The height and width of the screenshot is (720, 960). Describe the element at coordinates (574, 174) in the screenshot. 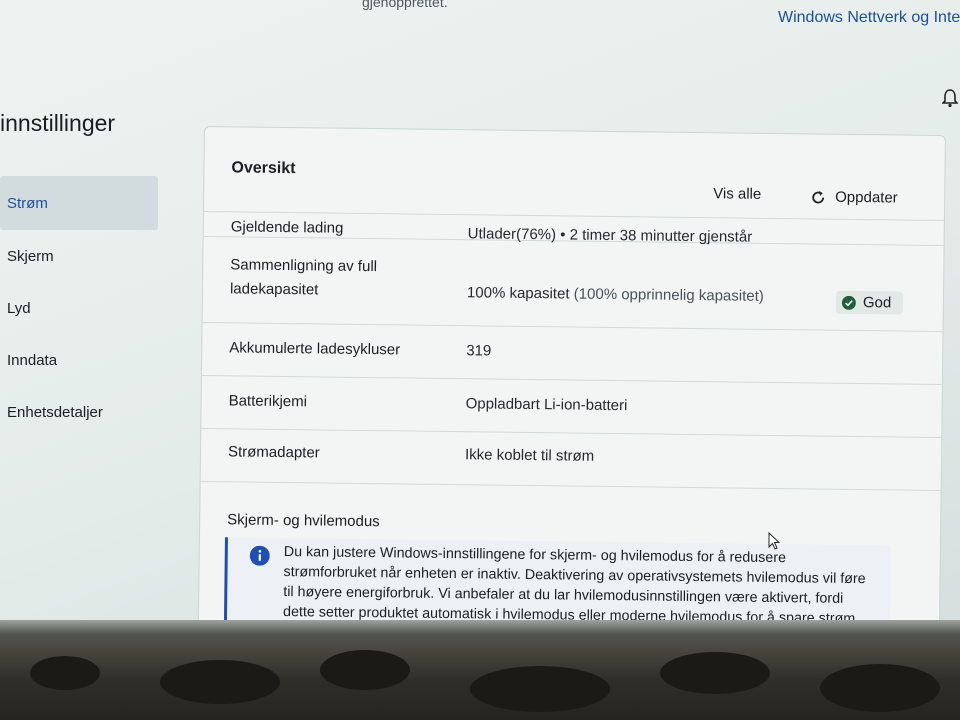

I see `overview-header: Oversikt Vis alle Oppdater` at that location.